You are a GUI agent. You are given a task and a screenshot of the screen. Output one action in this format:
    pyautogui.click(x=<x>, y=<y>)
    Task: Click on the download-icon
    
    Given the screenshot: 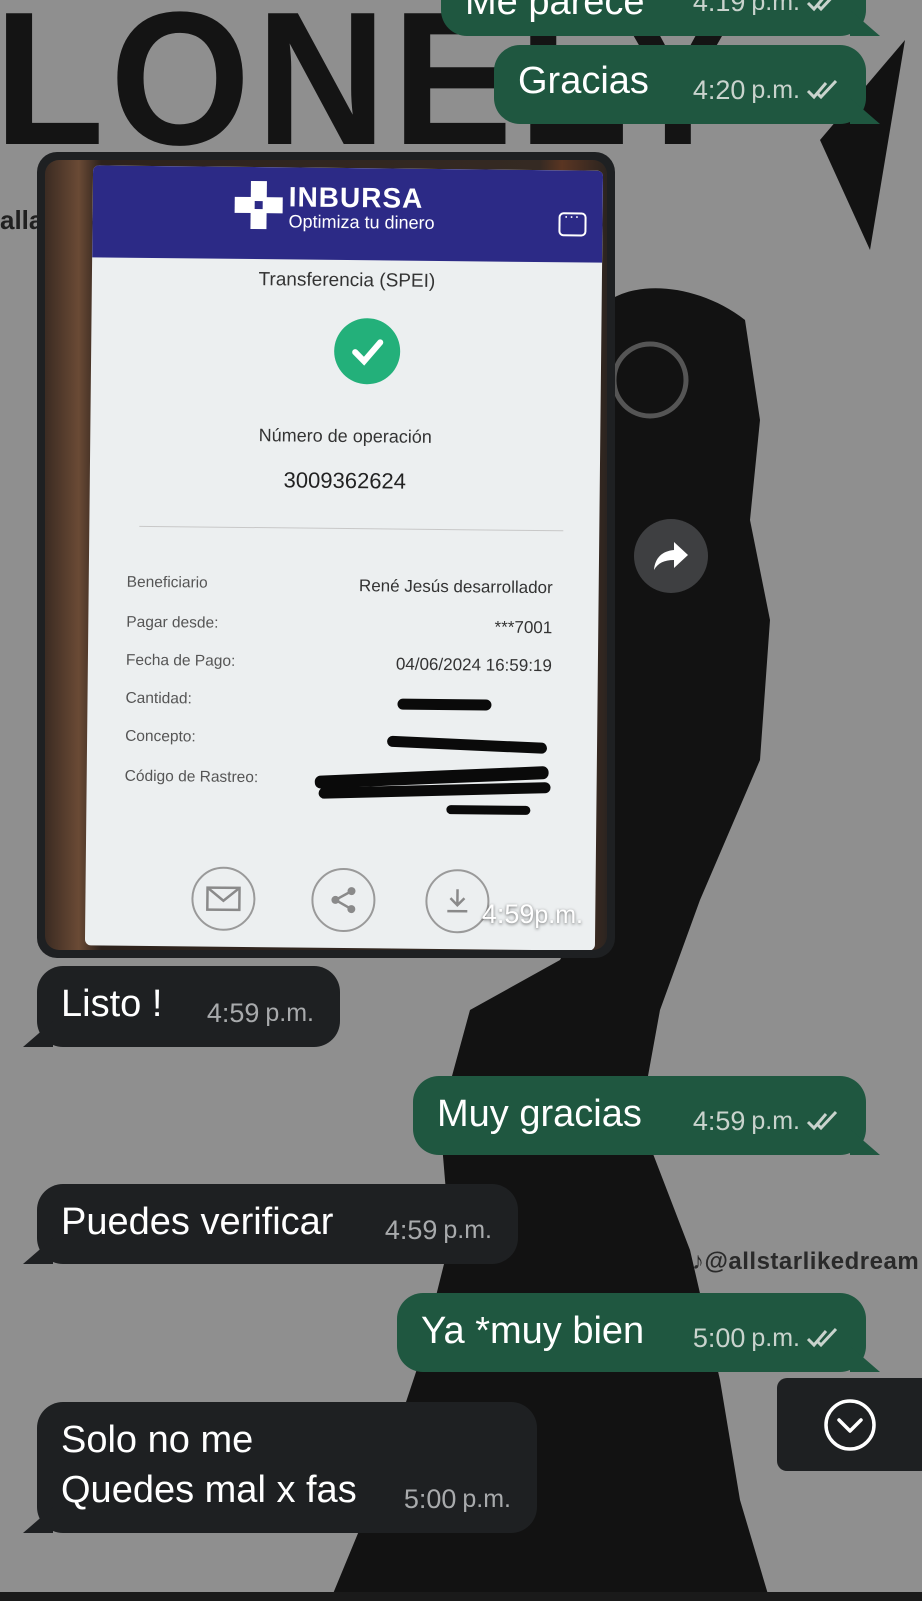 What is the action you would take?
    pyautogui.click(x=457, y=901)
    